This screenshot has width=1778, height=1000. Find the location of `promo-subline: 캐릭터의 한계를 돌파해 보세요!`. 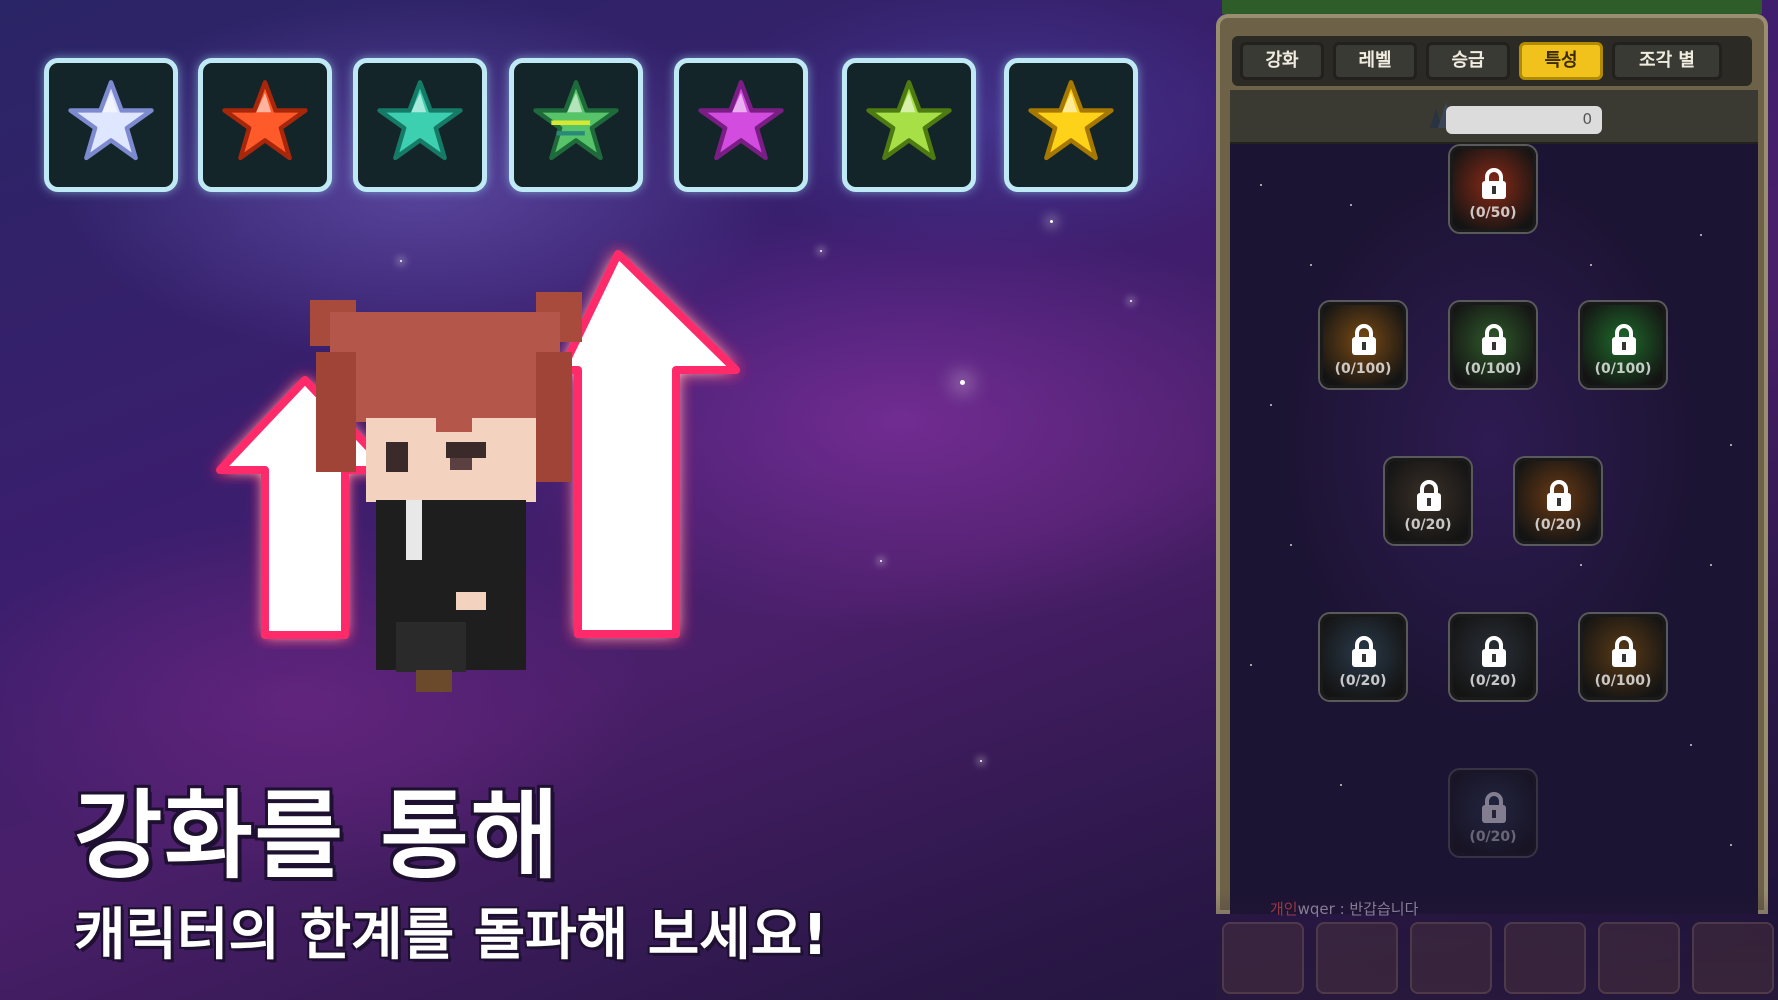

promo-subline: 캐릭터의 한계를 돌파해 보세요! is located at coordinates (451, 935).